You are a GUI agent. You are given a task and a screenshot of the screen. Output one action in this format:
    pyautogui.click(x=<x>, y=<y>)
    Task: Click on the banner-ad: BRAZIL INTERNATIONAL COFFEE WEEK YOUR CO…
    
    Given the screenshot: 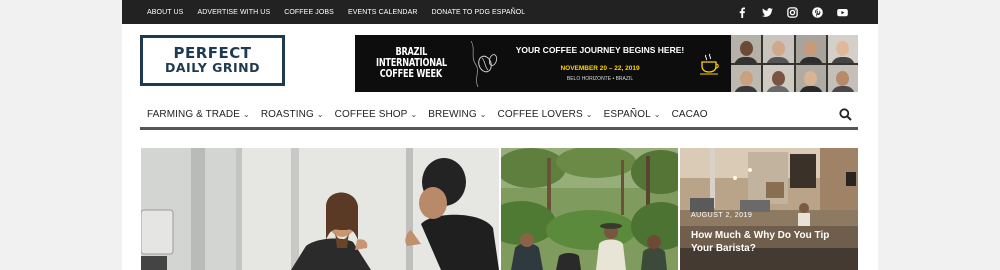 What is the action you would take?
    pyautogui.click(x=606, y=63)
    